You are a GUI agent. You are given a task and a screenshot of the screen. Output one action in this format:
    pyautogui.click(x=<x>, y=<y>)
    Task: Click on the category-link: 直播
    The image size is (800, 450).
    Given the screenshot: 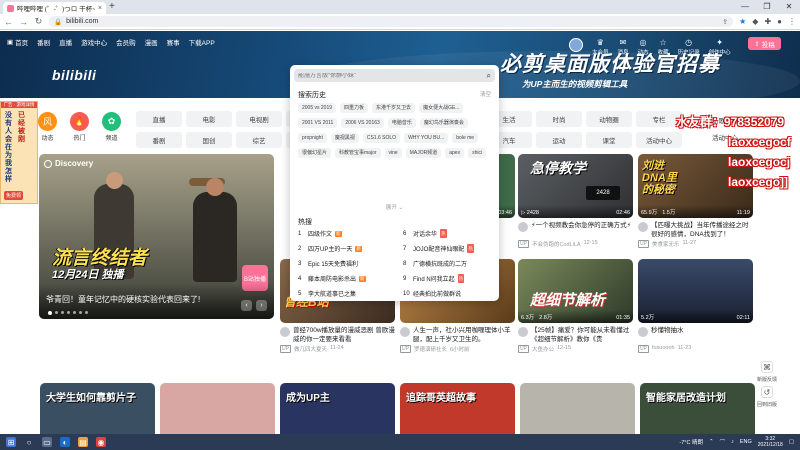 What is the action you would take?
    pyautogui.click(x=159, y=119)
    